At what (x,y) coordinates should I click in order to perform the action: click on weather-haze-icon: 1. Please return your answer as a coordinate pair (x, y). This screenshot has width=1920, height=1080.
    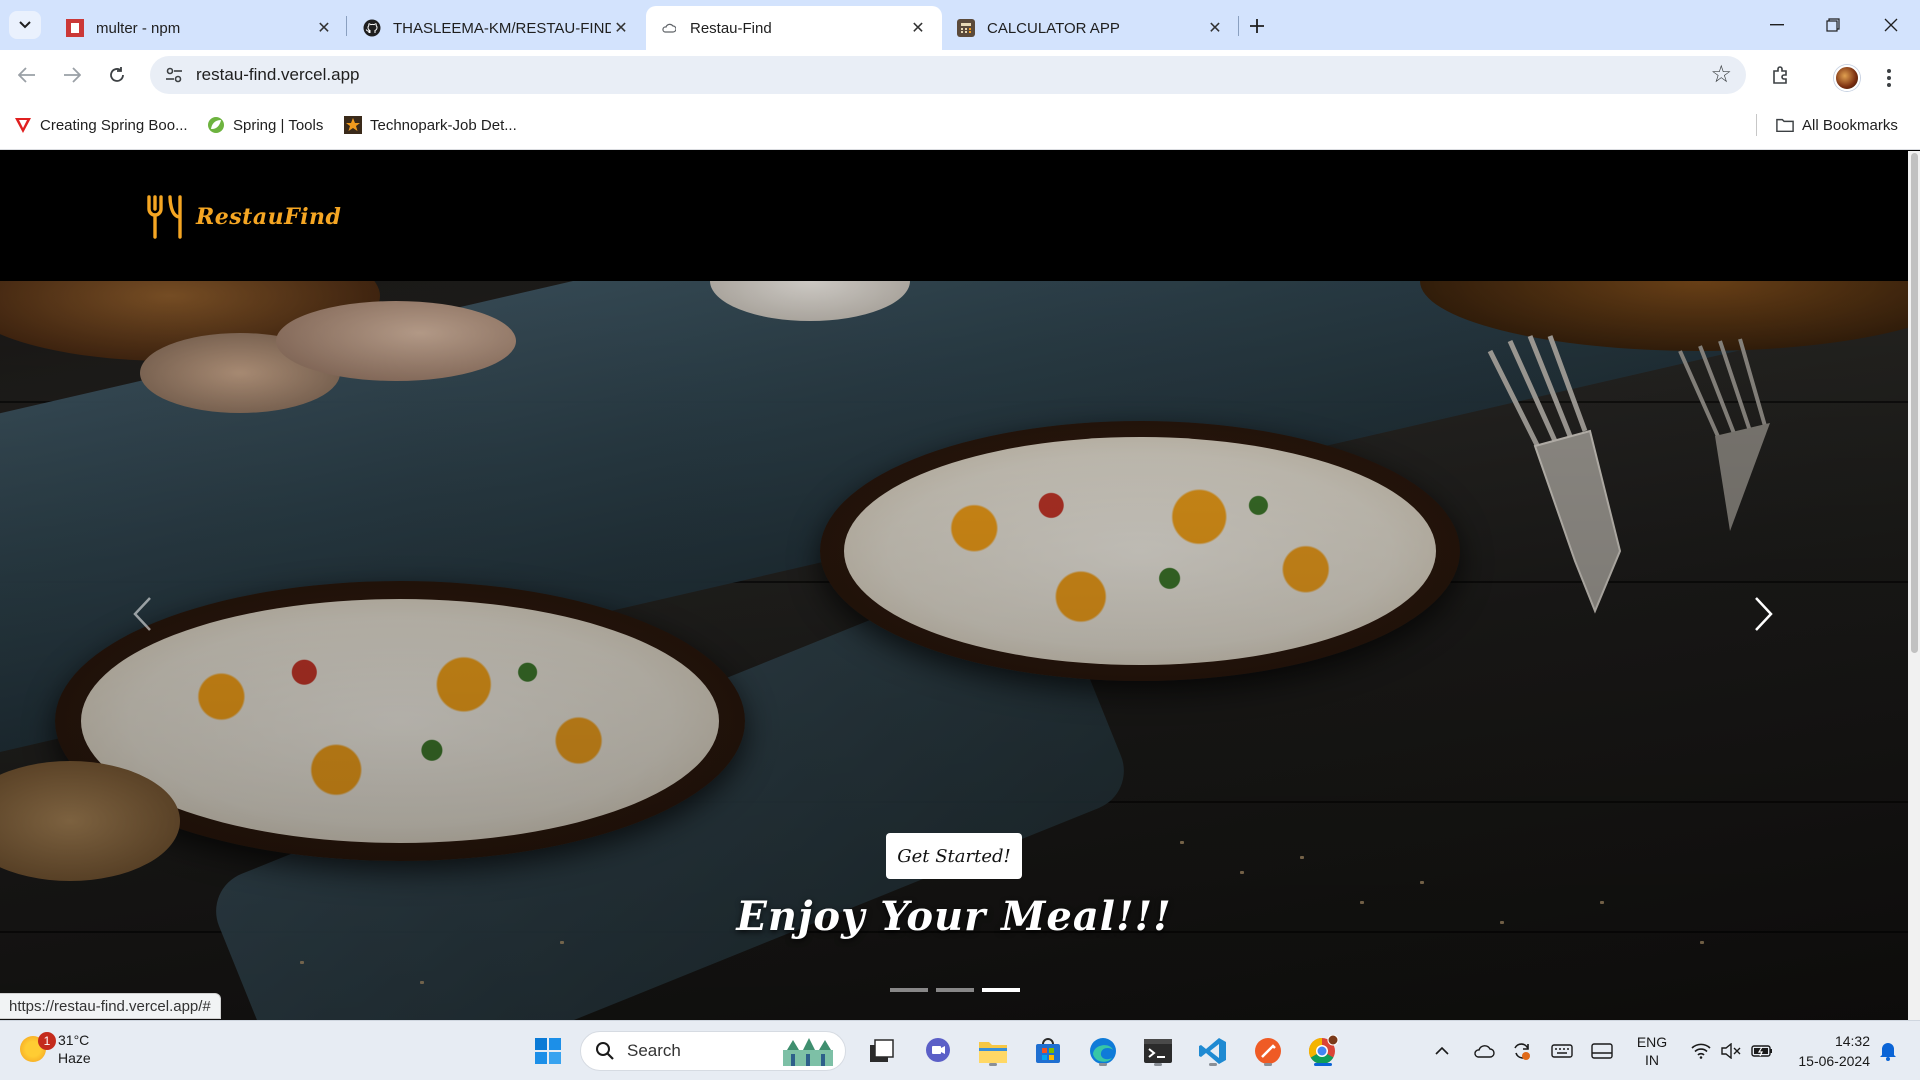
    Looking at the image, I should click on (38, 1047).